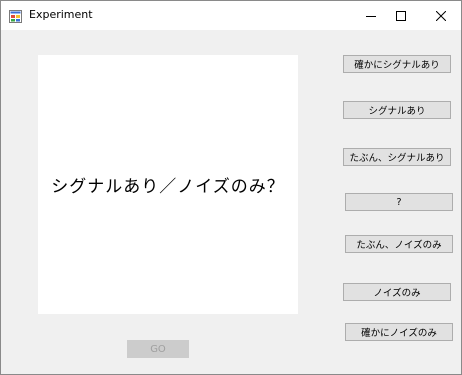 Image resolution: width=462 pixels, height=375 pixels. I want to click on response-button-probably-noise: たぶん、ノイズのみ, so click(399, 244).